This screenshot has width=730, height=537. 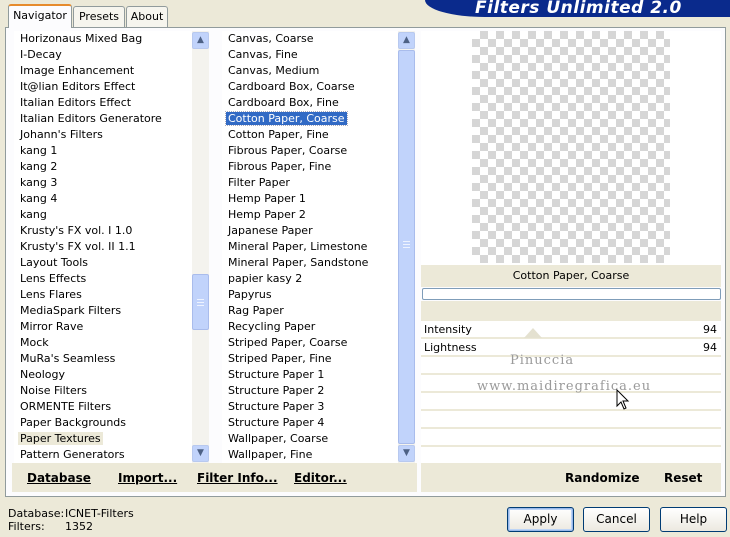 I want to click on list-item: Mineral Paper, Limestone, so click(x=310, y=247).